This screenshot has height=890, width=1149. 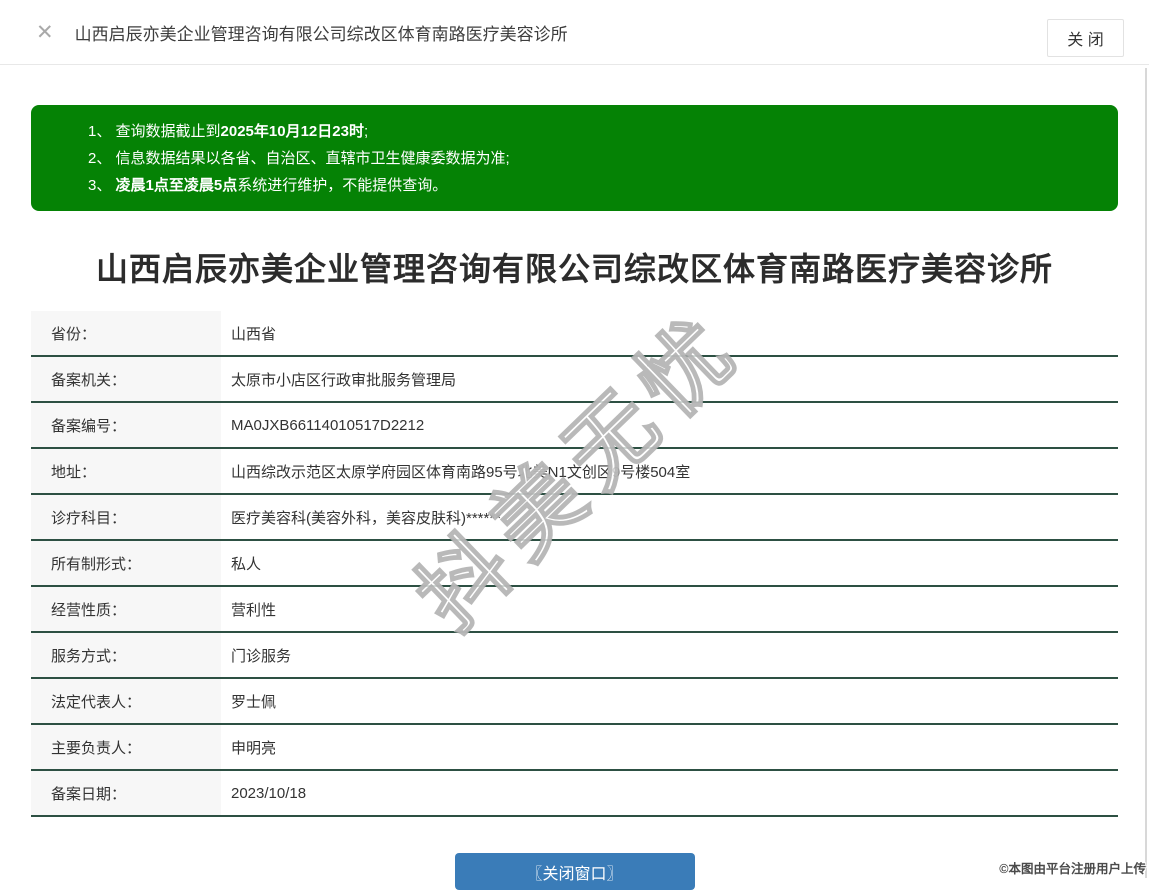 What do you see at coordinates (126, 701) in the screenshot?
I see `field-label: 法定代表人：` at bounding box center [126, 701].